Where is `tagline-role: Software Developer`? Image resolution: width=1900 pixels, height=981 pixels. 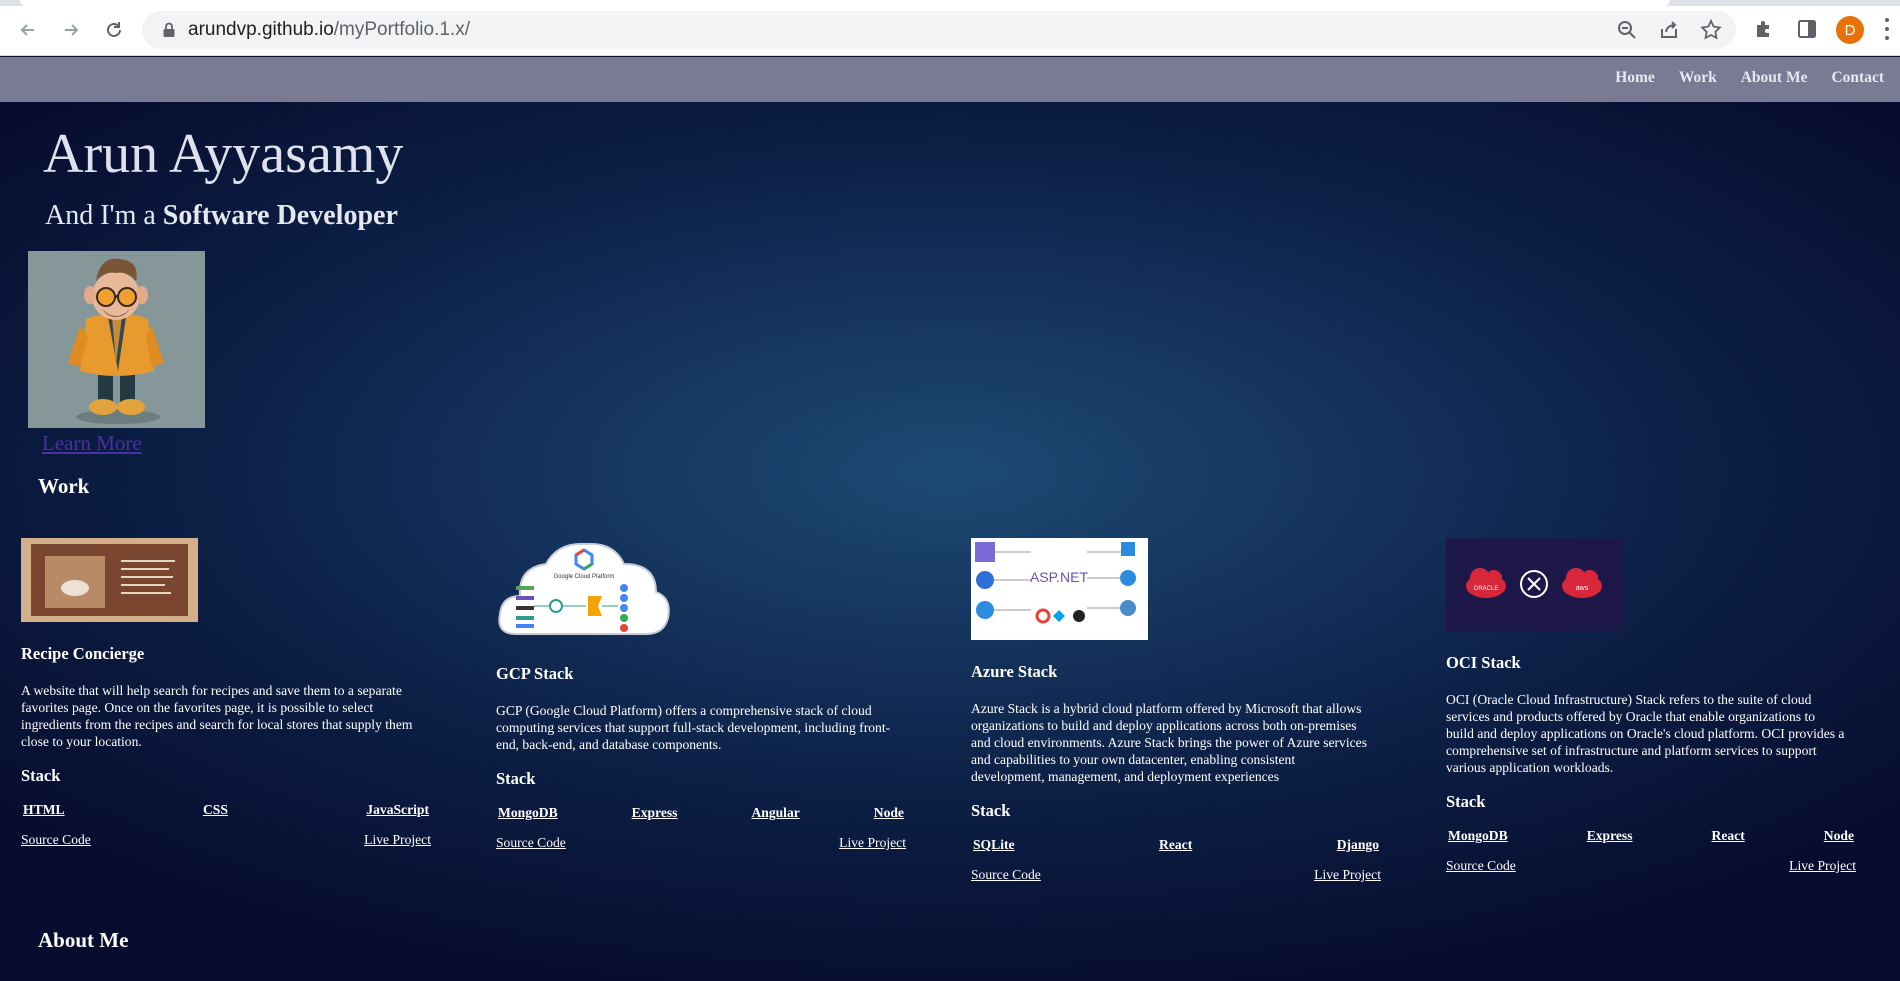 tagline-role: Software Developer is located at coordinates (280, 215).